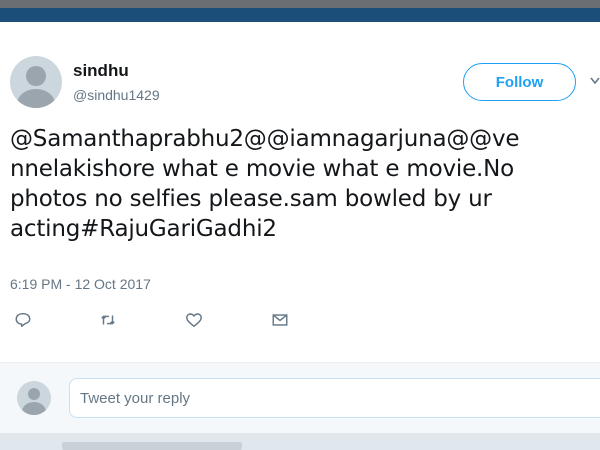 The width and height of the screenshot is (600, 450). Describe the element at coordinates (152, 446) in the screenshot. I see `next-tweet-header-fragment` at that location.